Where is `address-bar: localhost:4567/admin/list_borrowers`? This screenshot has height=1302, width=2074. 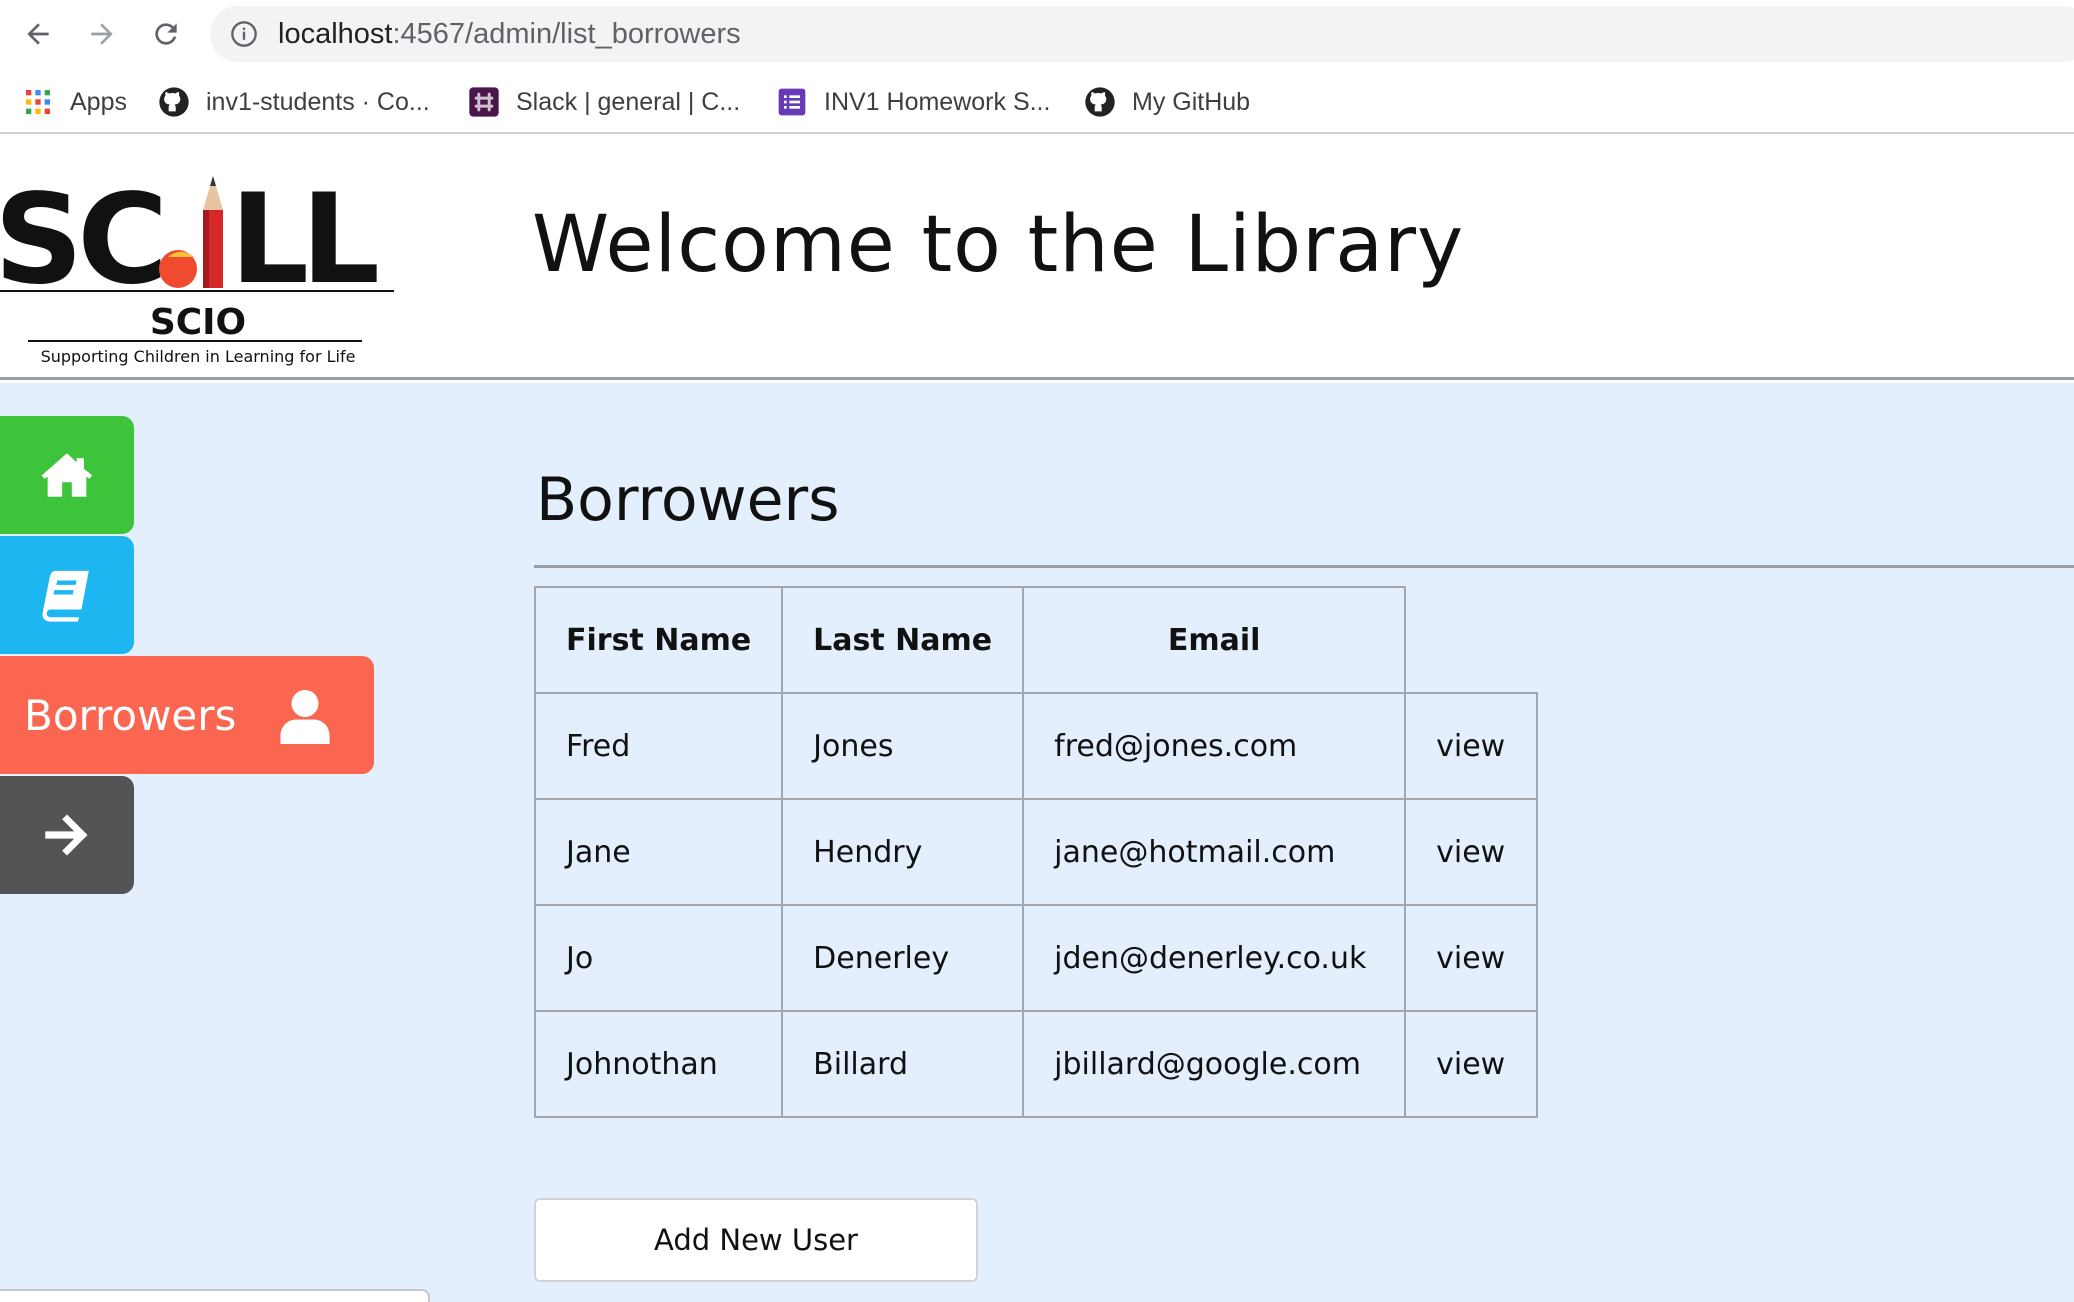
address-bar: localhost:4567/admin/list_borrowers is located at coordinates (1142, 34).